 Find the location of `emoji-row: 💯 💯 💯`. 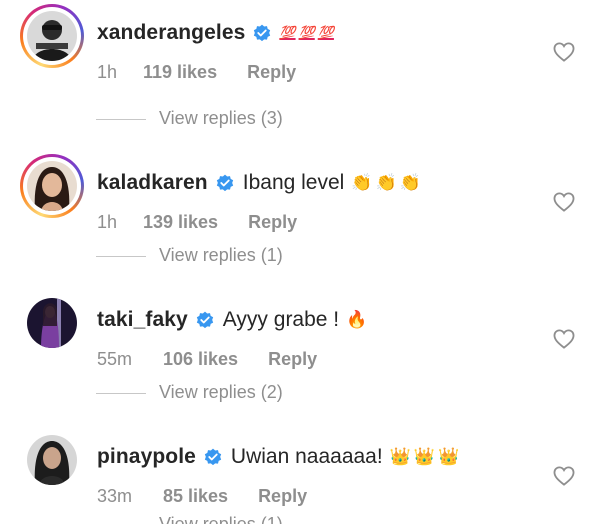

emoji-row: 💯 💯 💯 is located at coordinates (306, 33).